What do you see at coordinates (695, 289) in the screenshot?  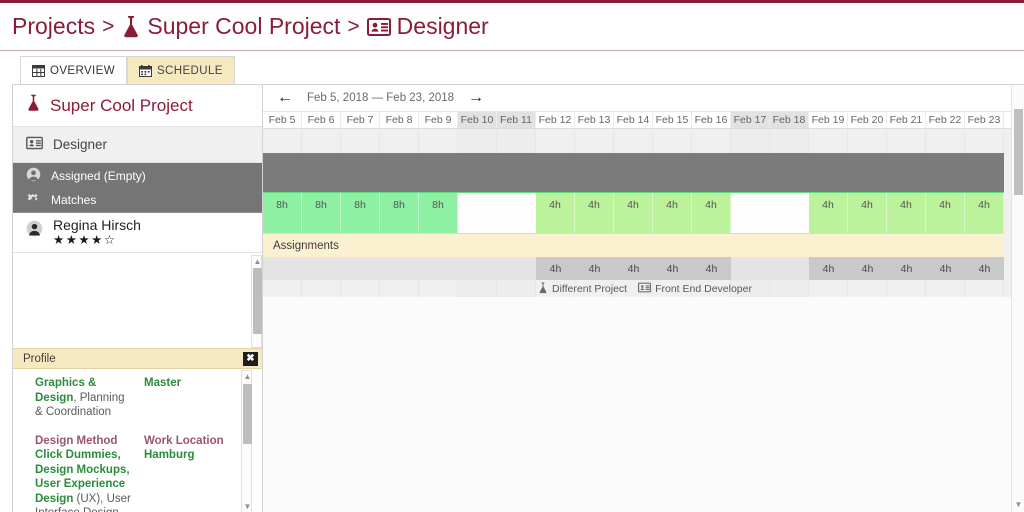 I see `assignment-label: Front End Developer` at bounding box center [695, 289].